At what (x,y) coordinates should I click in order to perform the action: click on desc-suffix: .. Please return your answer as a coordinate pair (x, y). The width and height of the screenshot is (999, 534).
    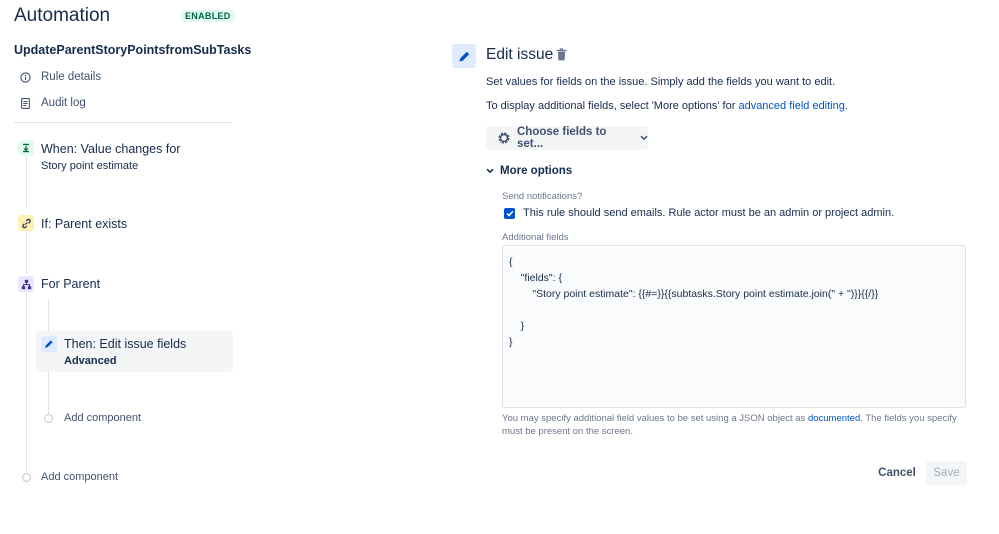
    Looking at the image, I should click on (846, 106).